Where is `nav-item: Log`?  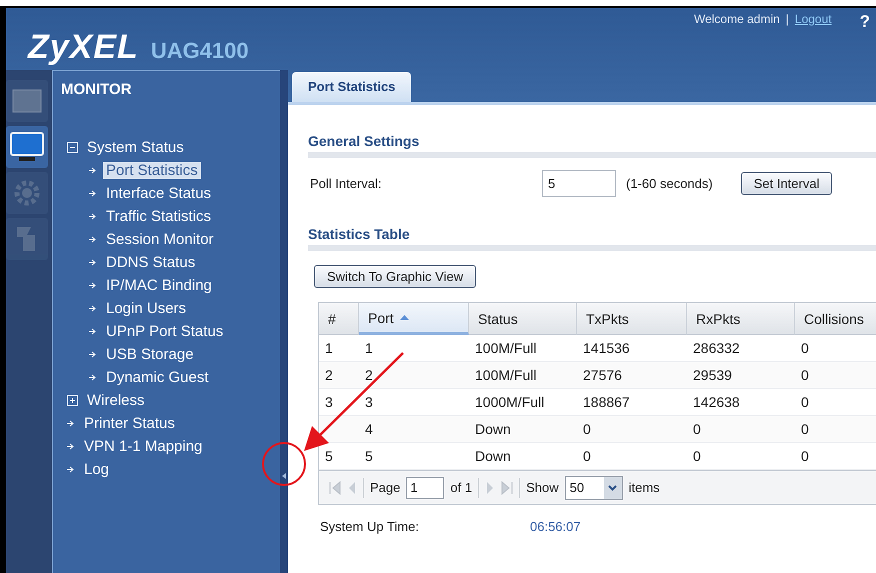
nav-item: Log is located at coordinates (96, 469).